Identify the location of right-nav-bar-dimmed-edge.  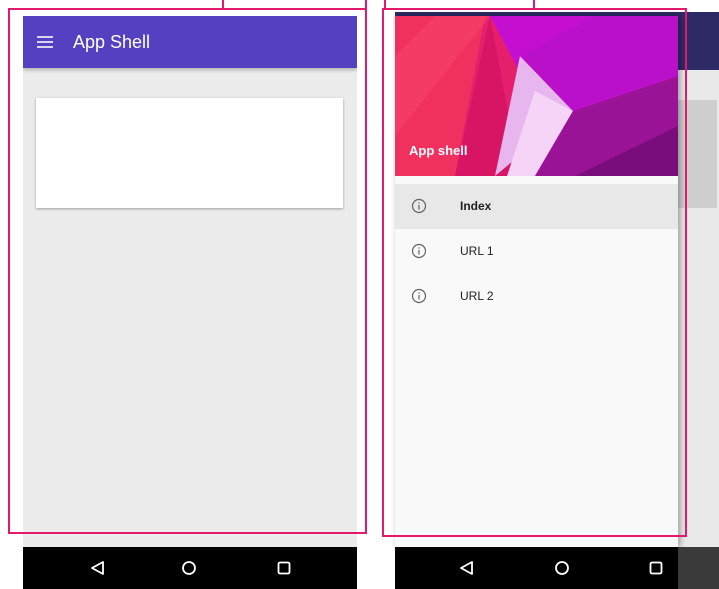
(698, 568).